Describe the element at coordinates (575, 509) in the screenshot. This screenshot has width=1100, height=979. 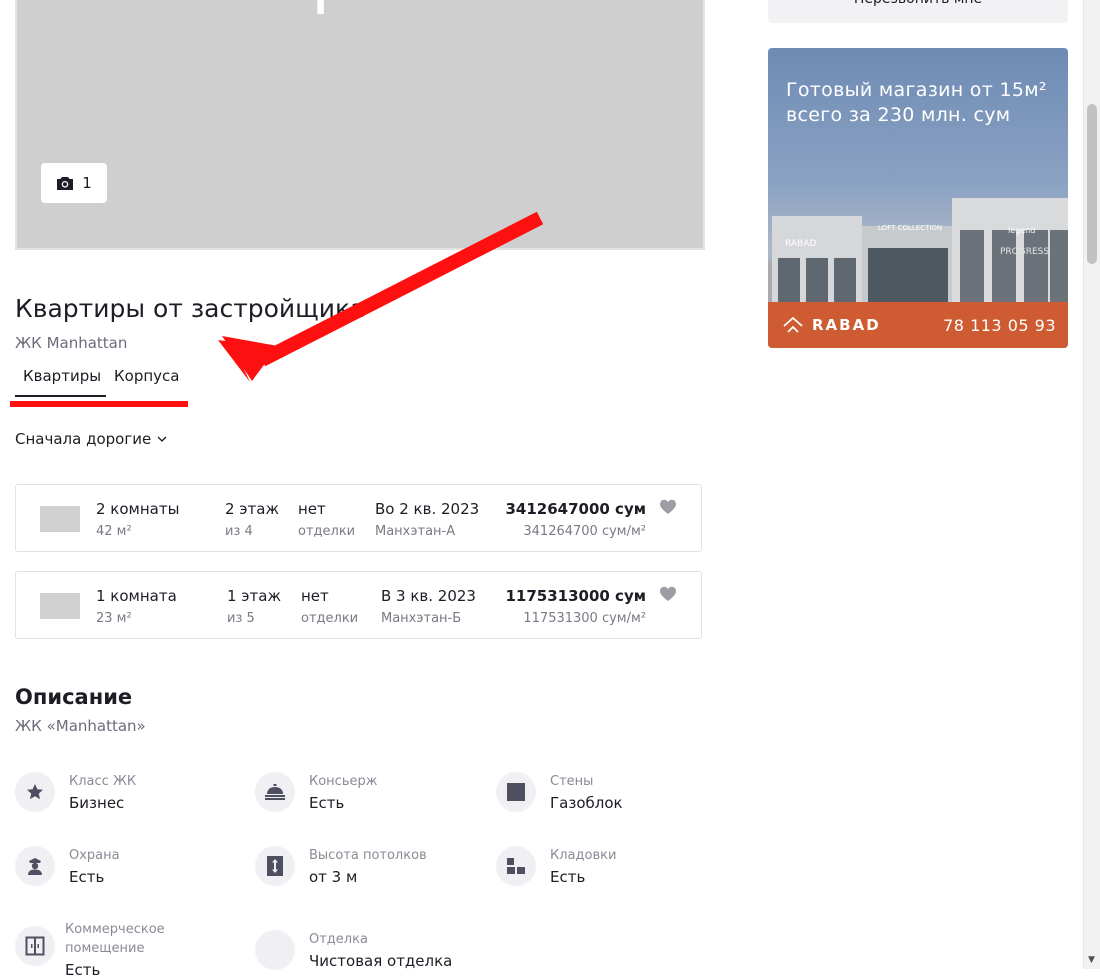
I see `listing-price: 3412647000 сум` at that location.